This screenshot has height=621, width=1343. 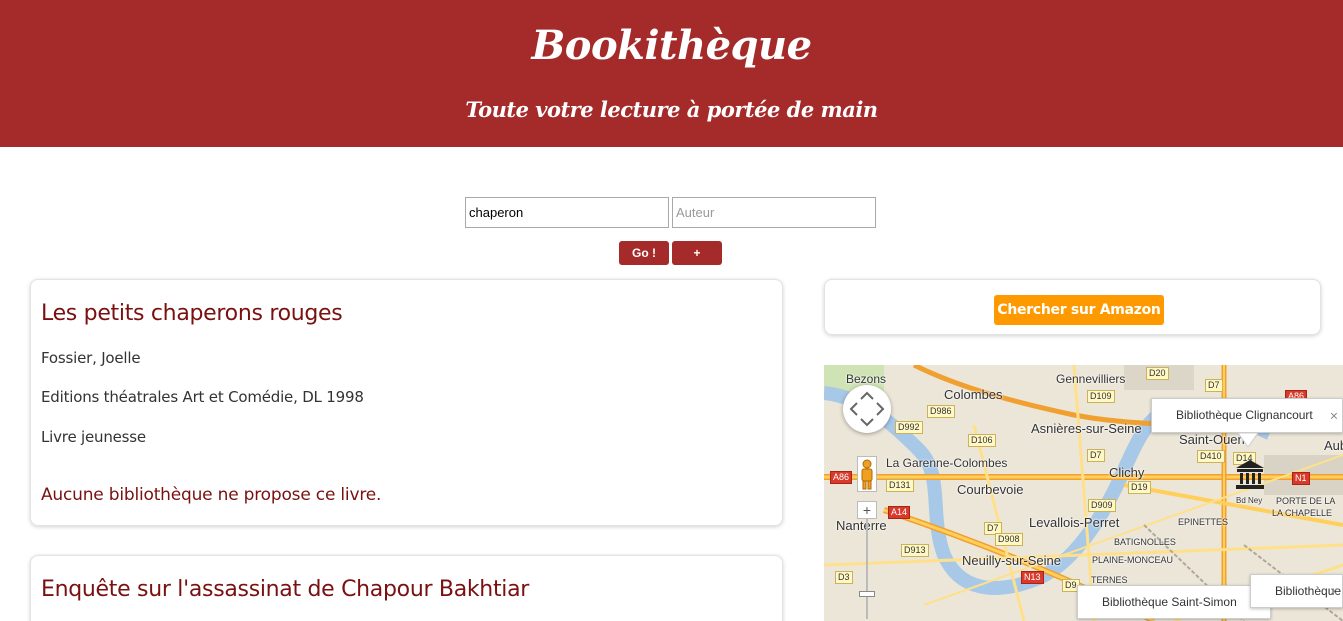 What do you see at coordinates (1011, 560) in the screenshot?
I see `map-place-label: Neuilly-sur-Seine` at bounding box center [1011, 560].